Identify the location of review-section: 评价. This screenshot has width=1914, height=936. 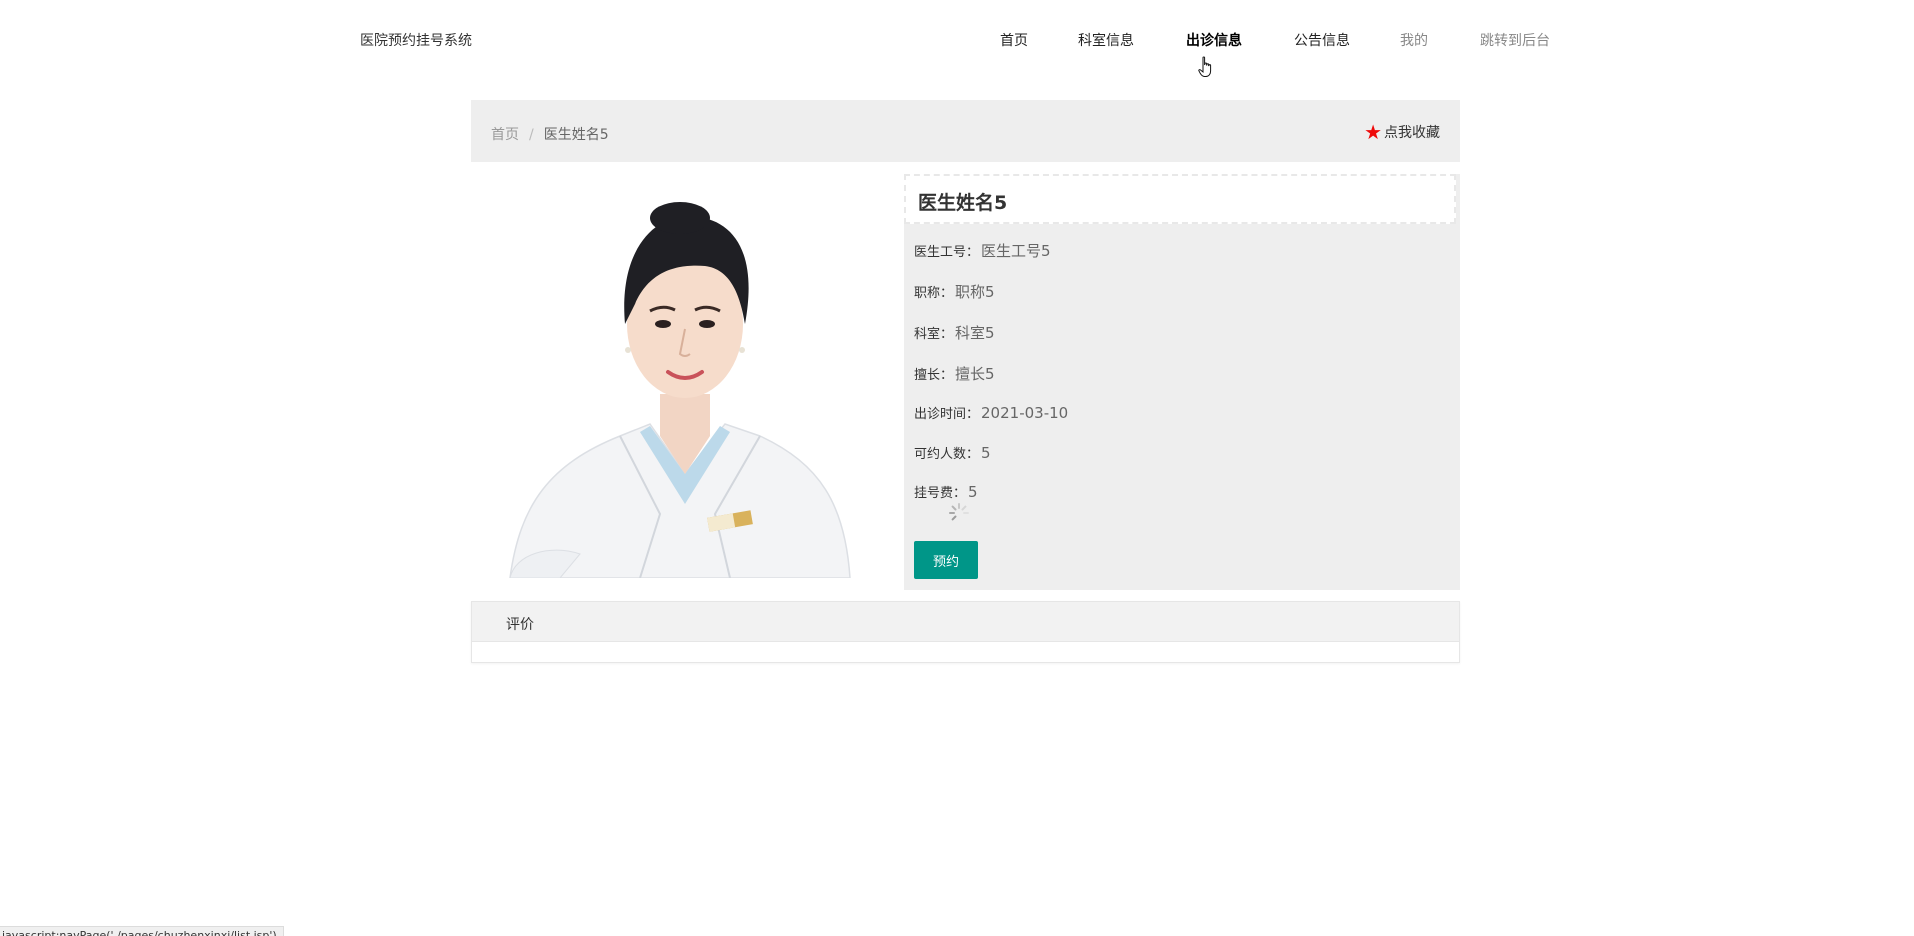
(965, 632).